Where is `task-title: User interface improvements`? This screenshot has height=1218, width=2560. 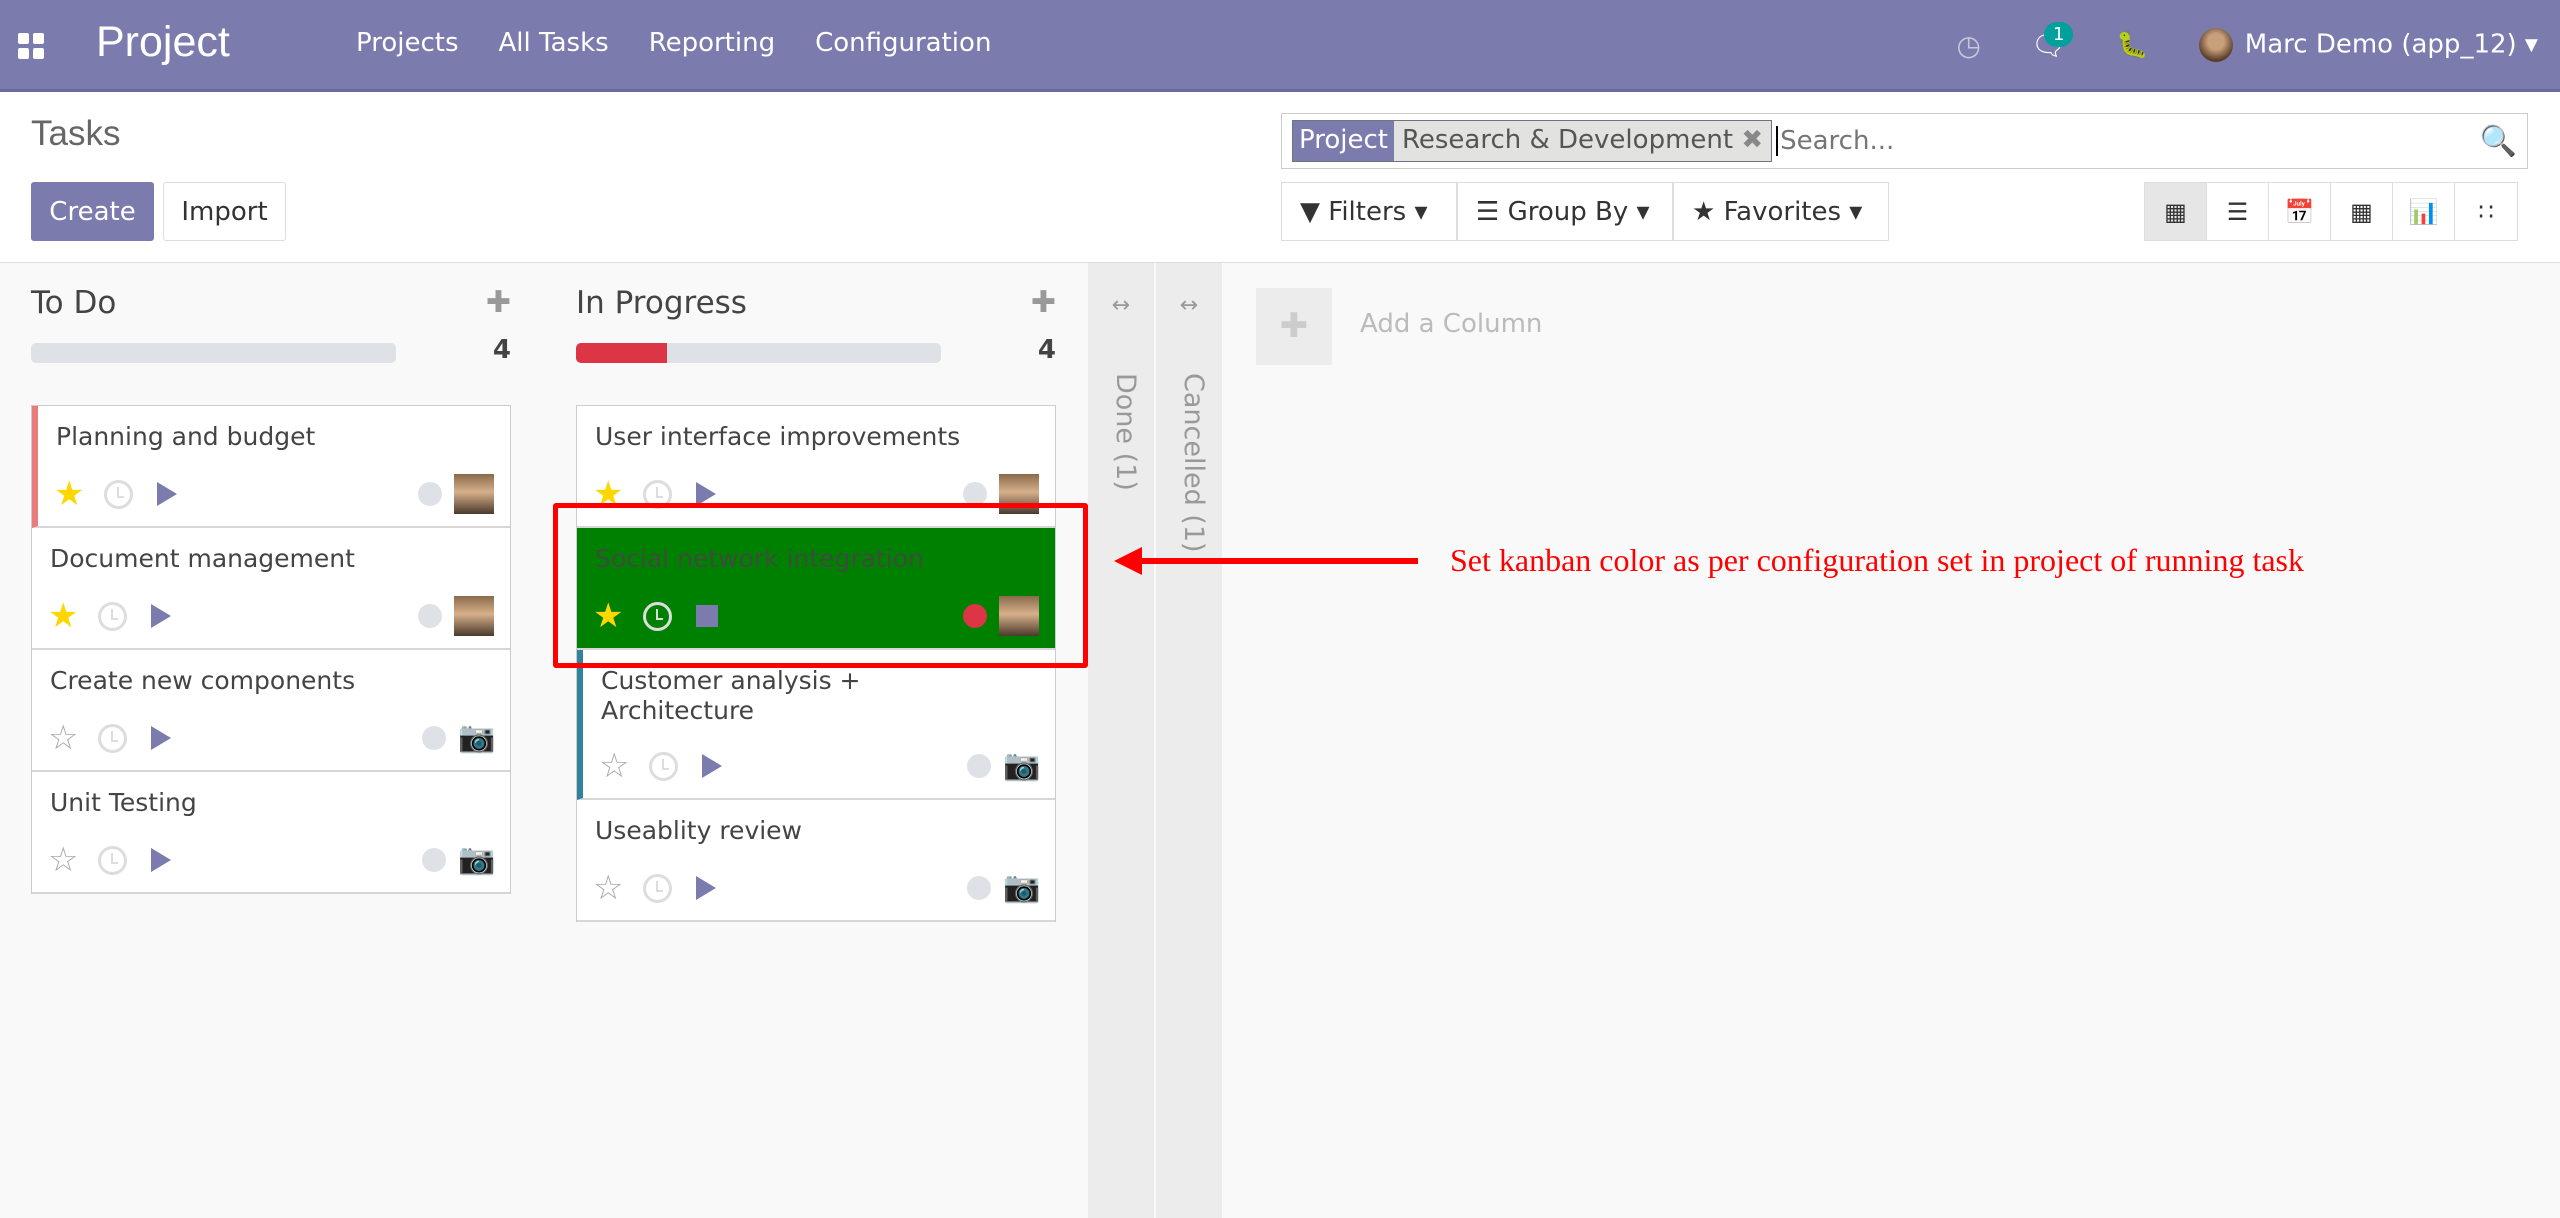 task-title: User interface improvements is located at coordinates (778, 436).